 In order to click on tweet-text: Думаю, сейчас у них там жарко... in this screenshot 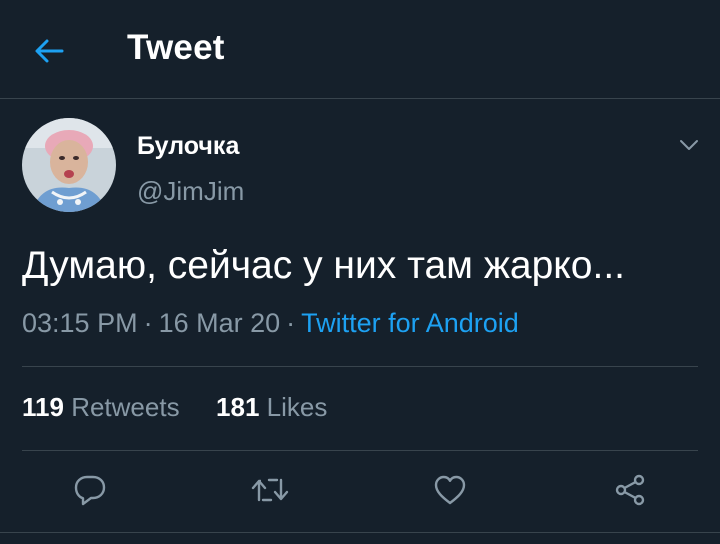, I will do `click(323, 265)`.